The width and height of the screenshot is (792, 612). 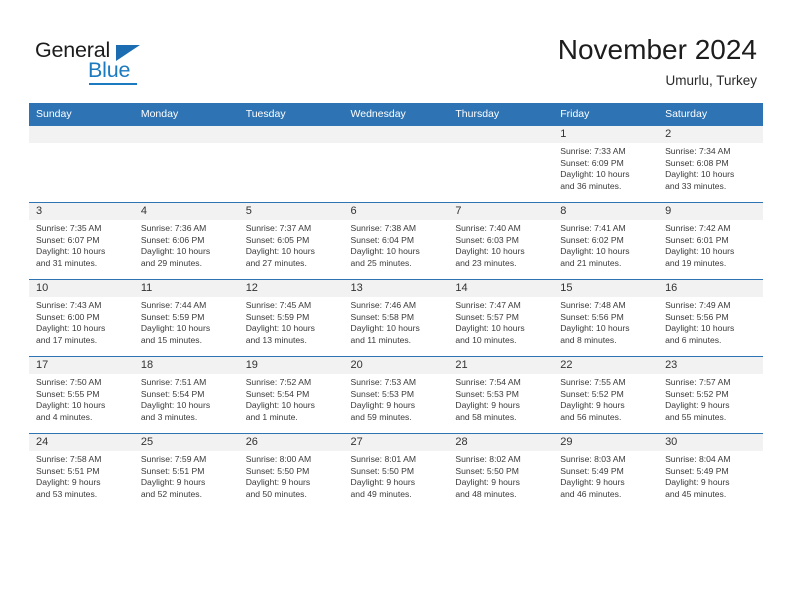 I want to click on daylight-text-line2: and 13 minutes., so click(x=276, y=339).